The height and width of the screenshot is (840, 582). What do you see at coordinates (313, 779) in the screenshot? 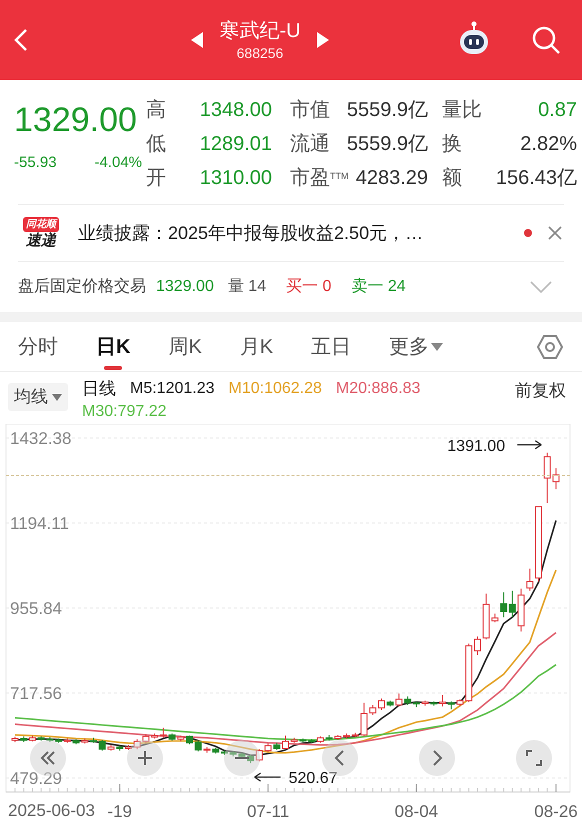
I see `low-price-label: 520.67` at bounding box center [313, 779].